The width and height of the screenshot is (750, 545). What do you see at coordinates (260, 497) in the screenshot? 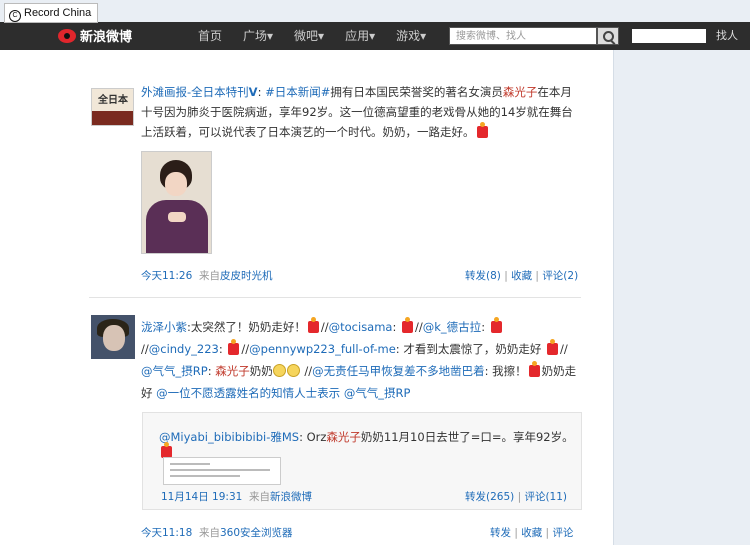
I see `quote-from-label: 来自` at bounding box center [260, 497].